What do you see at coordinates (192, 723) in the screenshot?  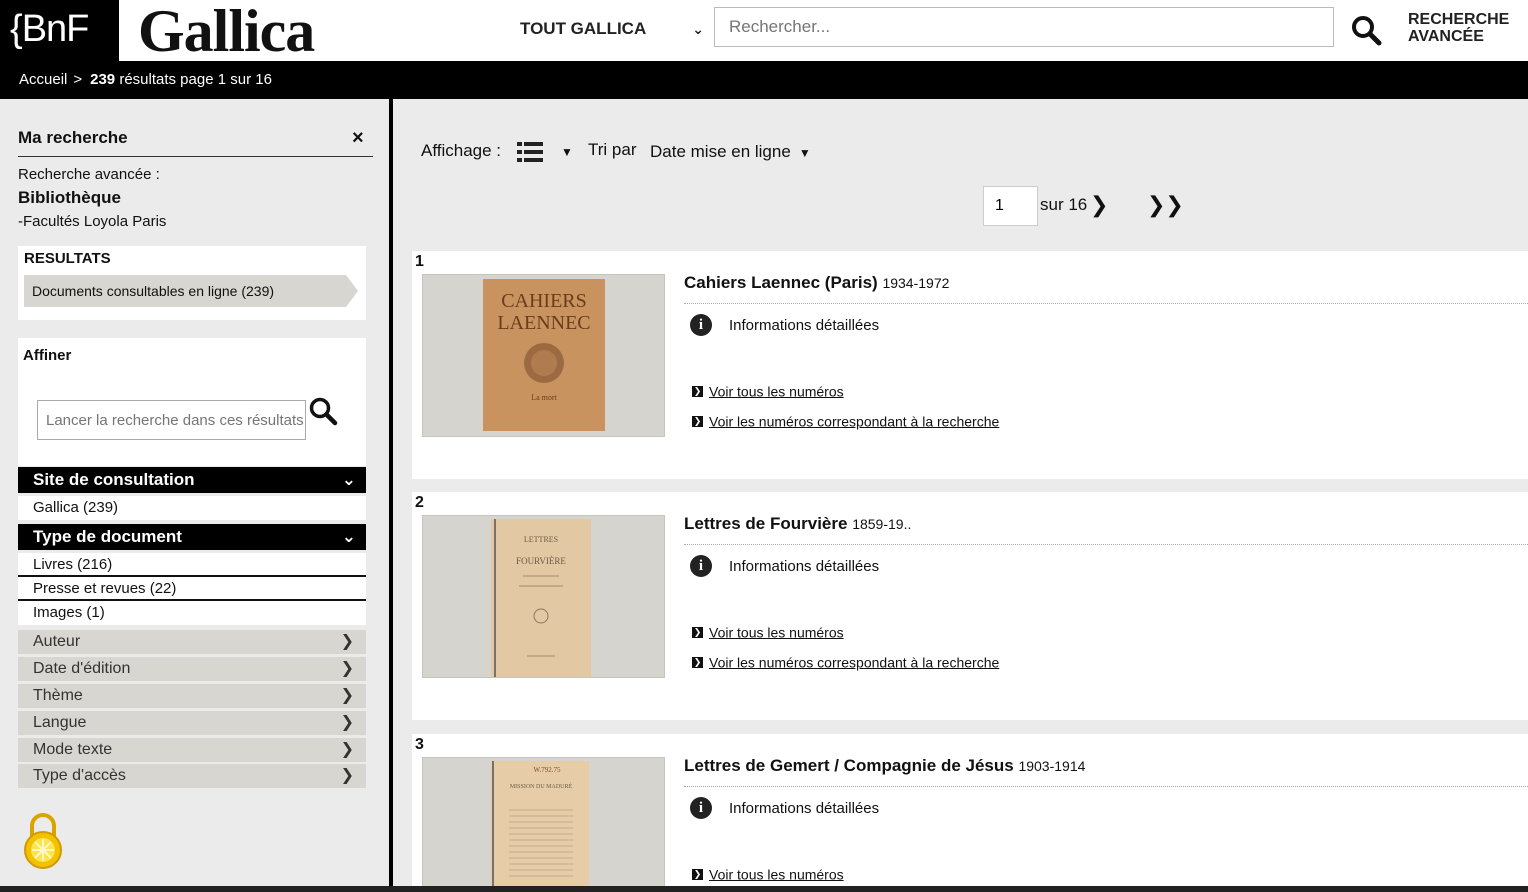 I see `facet-langue: Langue ❯` at bounding box center [192, 723].